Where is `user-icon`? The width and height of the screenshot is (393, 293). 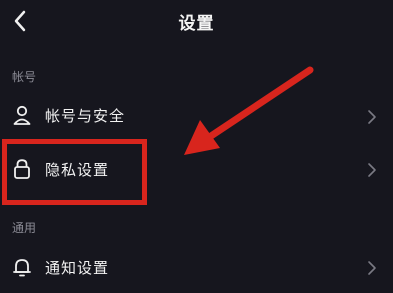
user-icon is located at coordinates (22, 115).